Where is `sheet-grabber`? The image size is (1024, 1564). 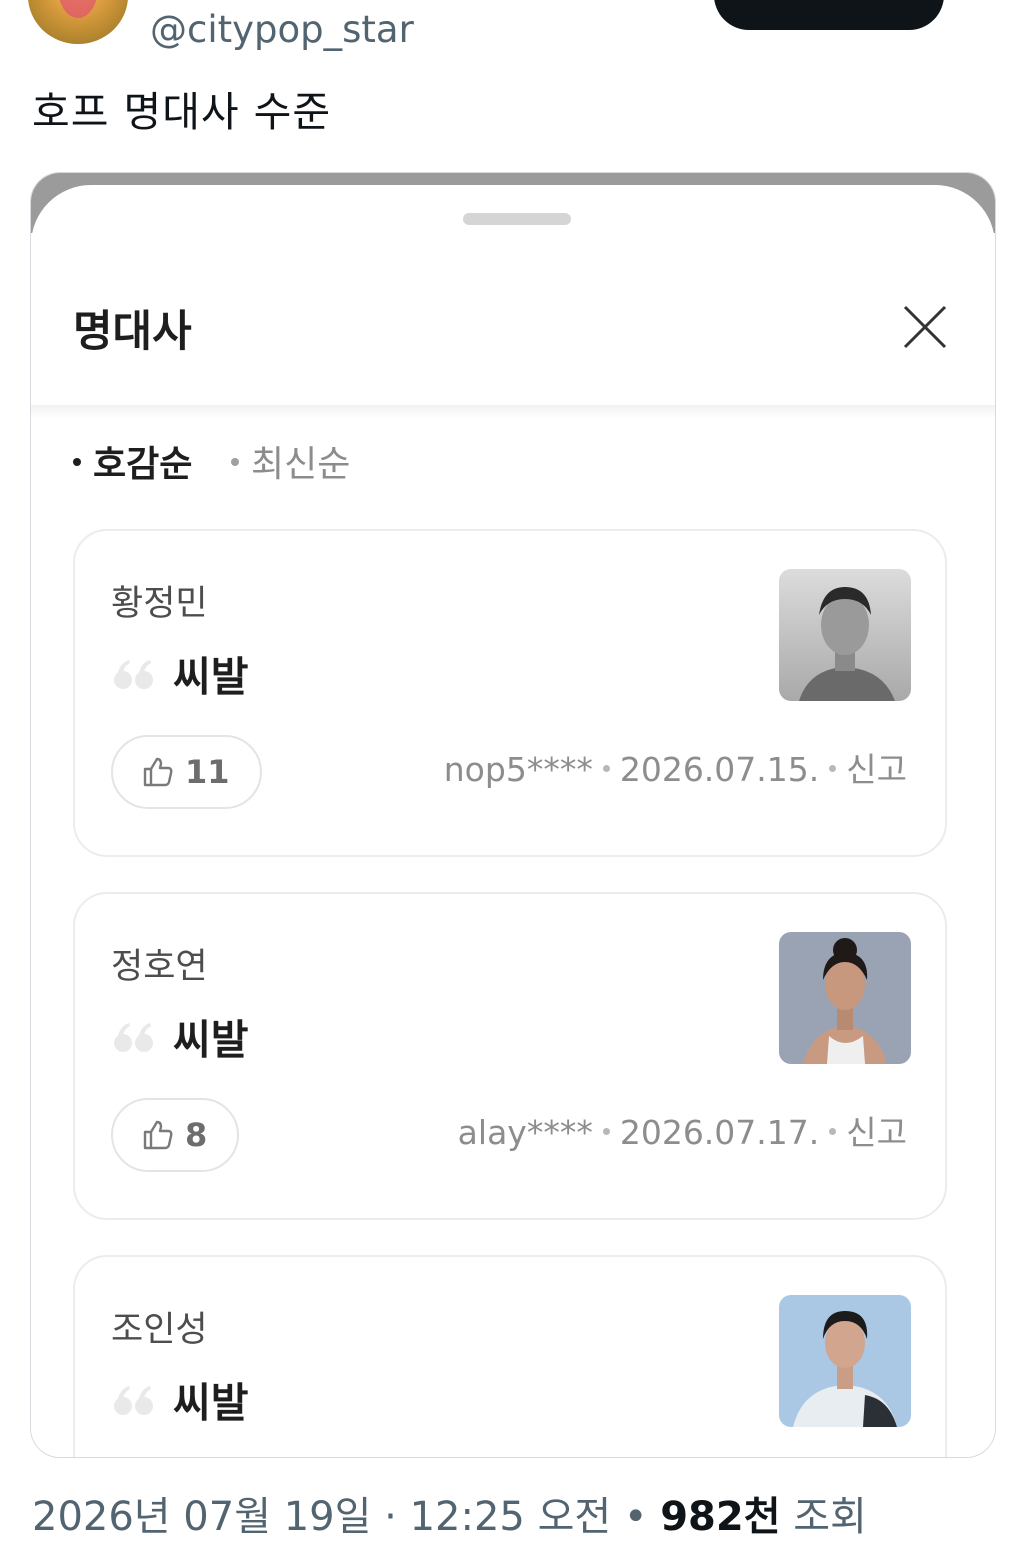
sheet-grabber is located at coordinates (517, 219).